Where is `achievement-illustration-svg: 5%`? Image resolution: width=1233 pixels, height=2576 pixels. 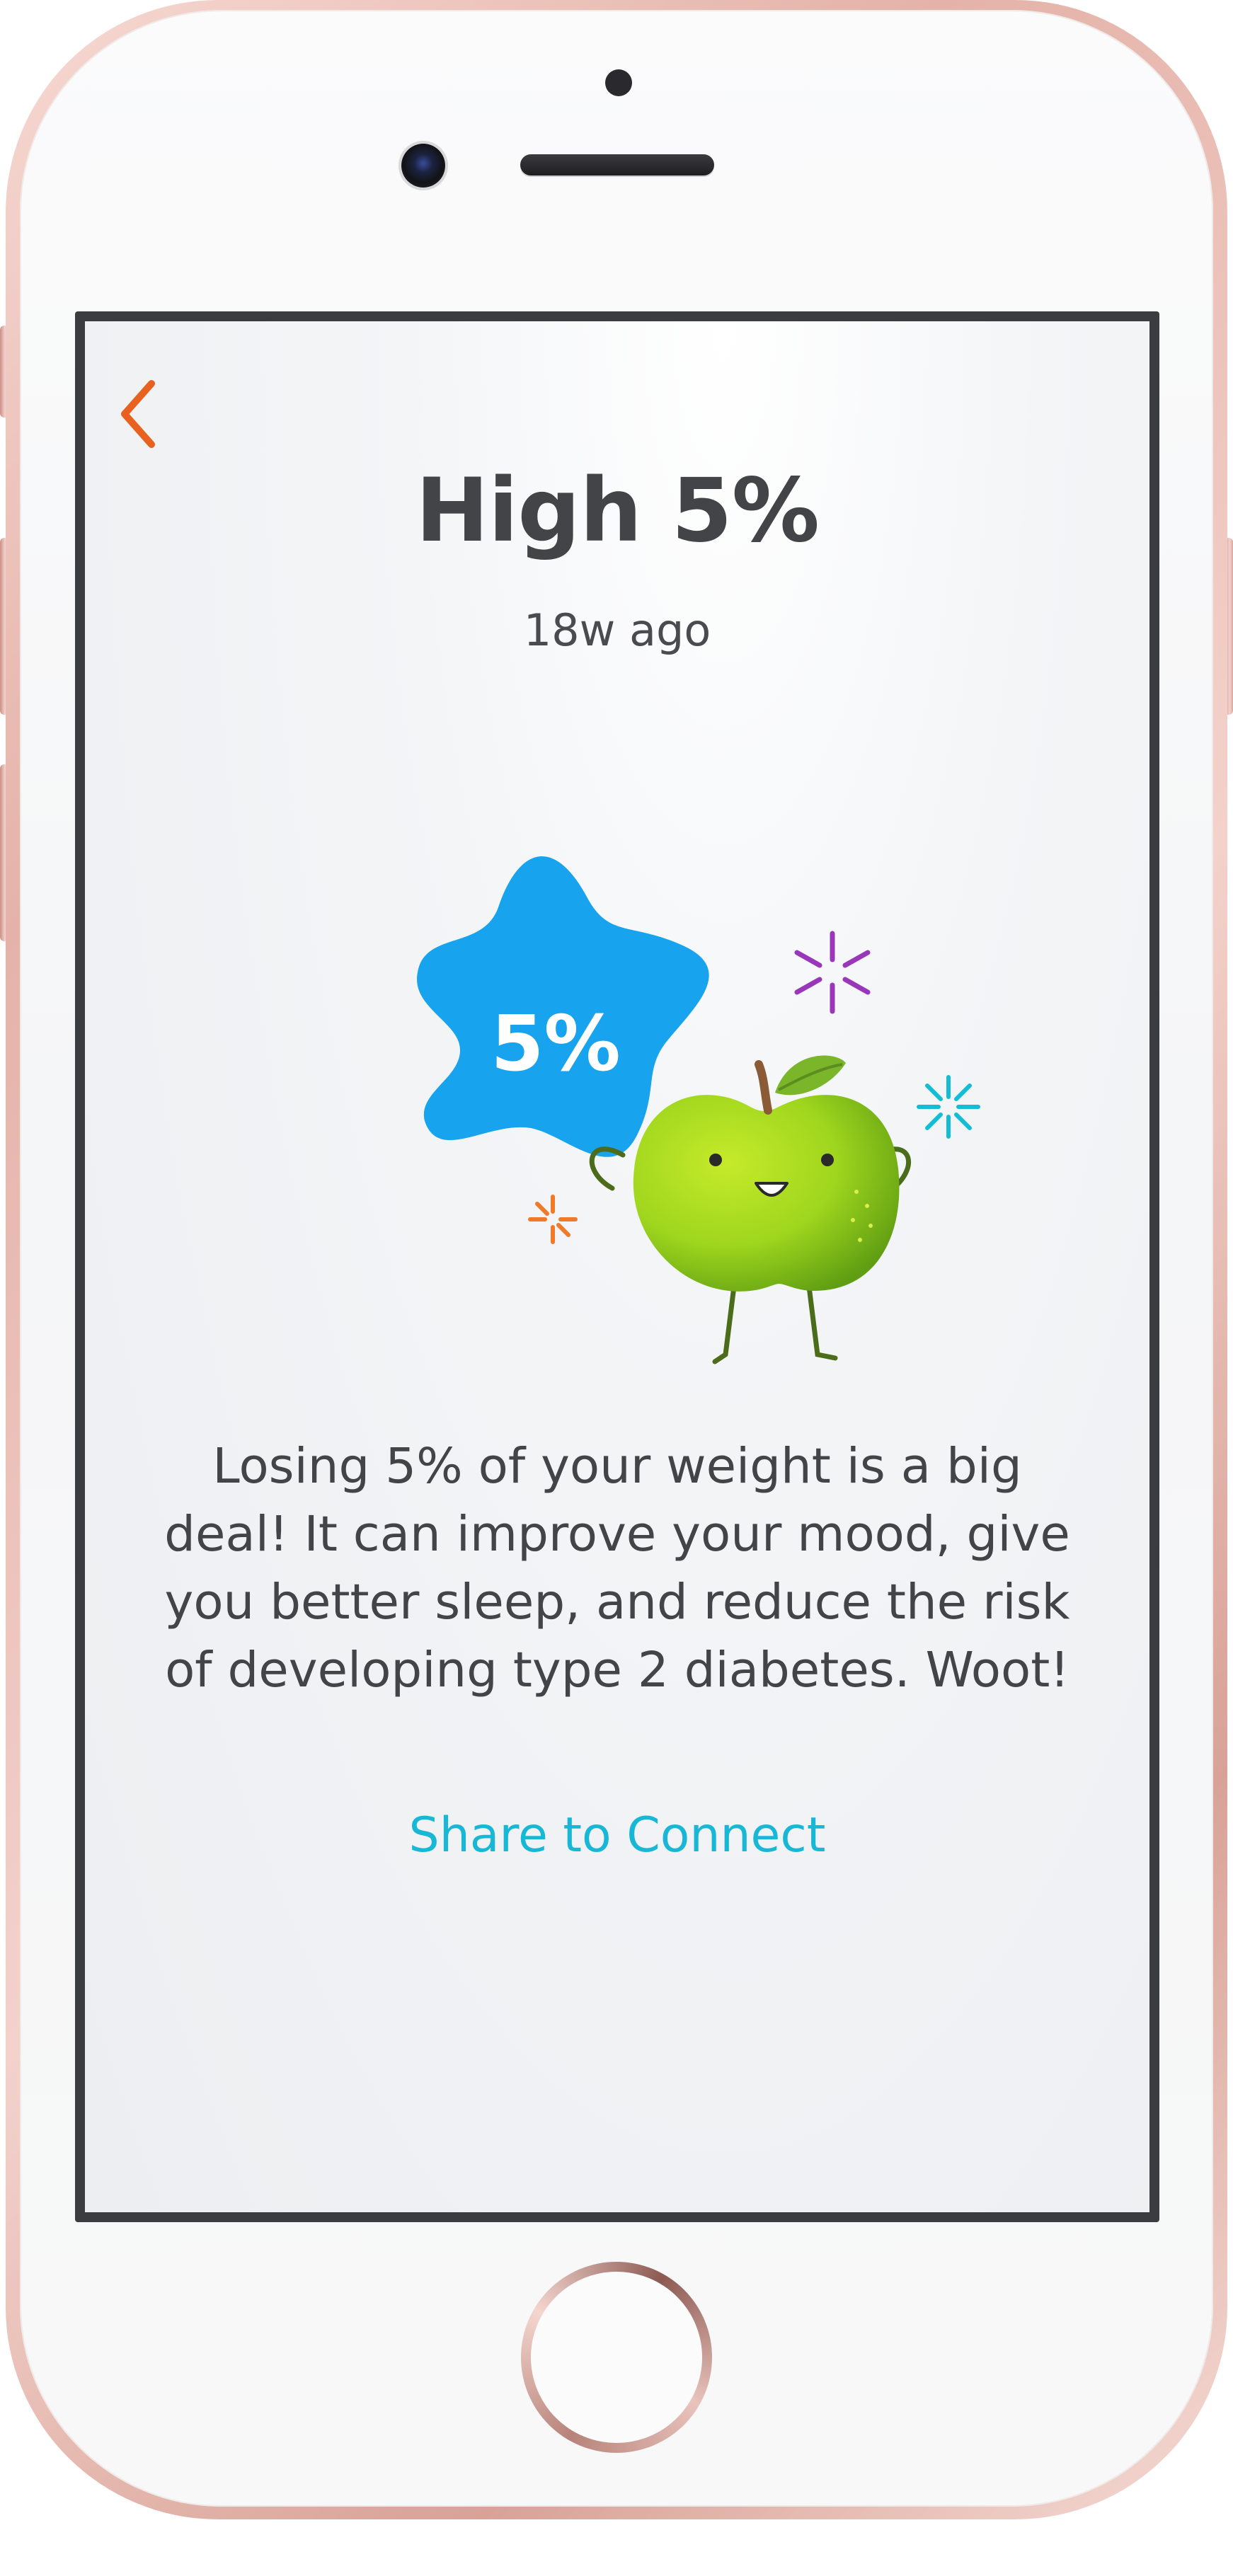 achievement-illustration-svg: 5% is located at coordinates (698, 1110).